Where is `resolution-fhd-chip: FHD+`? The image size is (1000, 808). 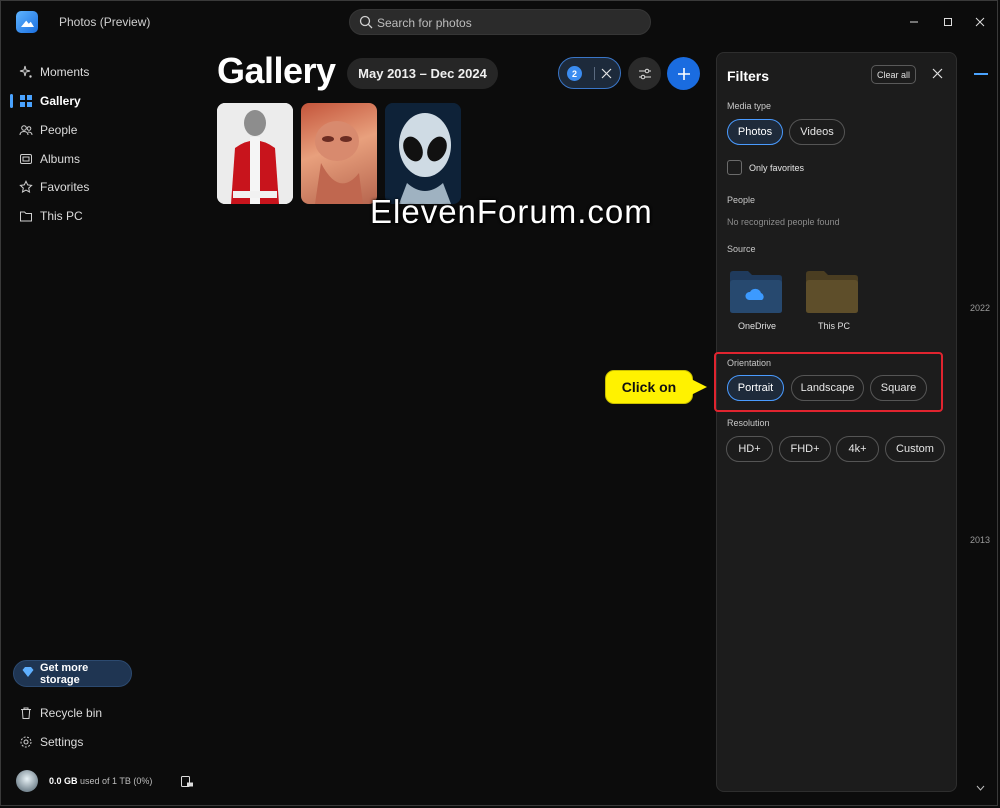 resolution-fhd-chip: FHD+ is located at coordinates (805, 449).